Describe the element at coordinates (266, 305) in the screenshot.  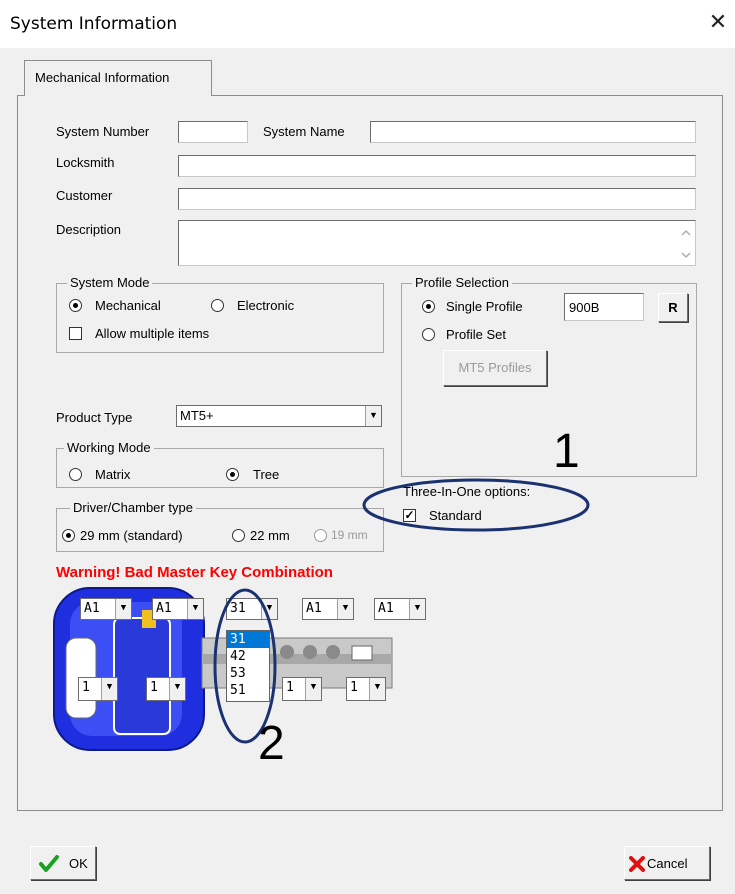
I see `electronic-label: Electronic` at that location.